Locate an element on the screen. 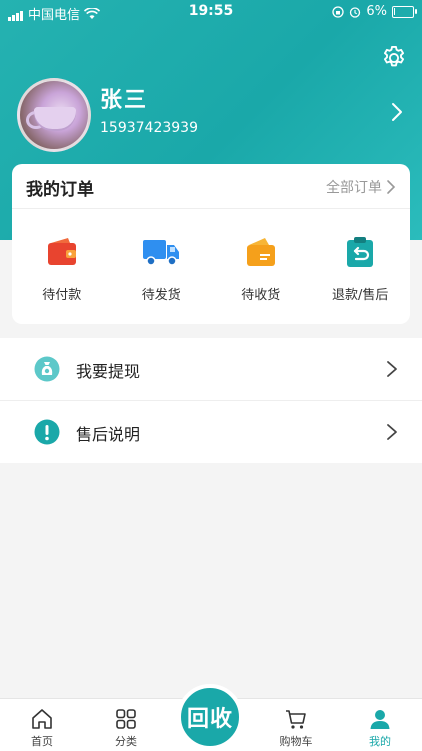  package-icon is located at coordinates (260, 252).